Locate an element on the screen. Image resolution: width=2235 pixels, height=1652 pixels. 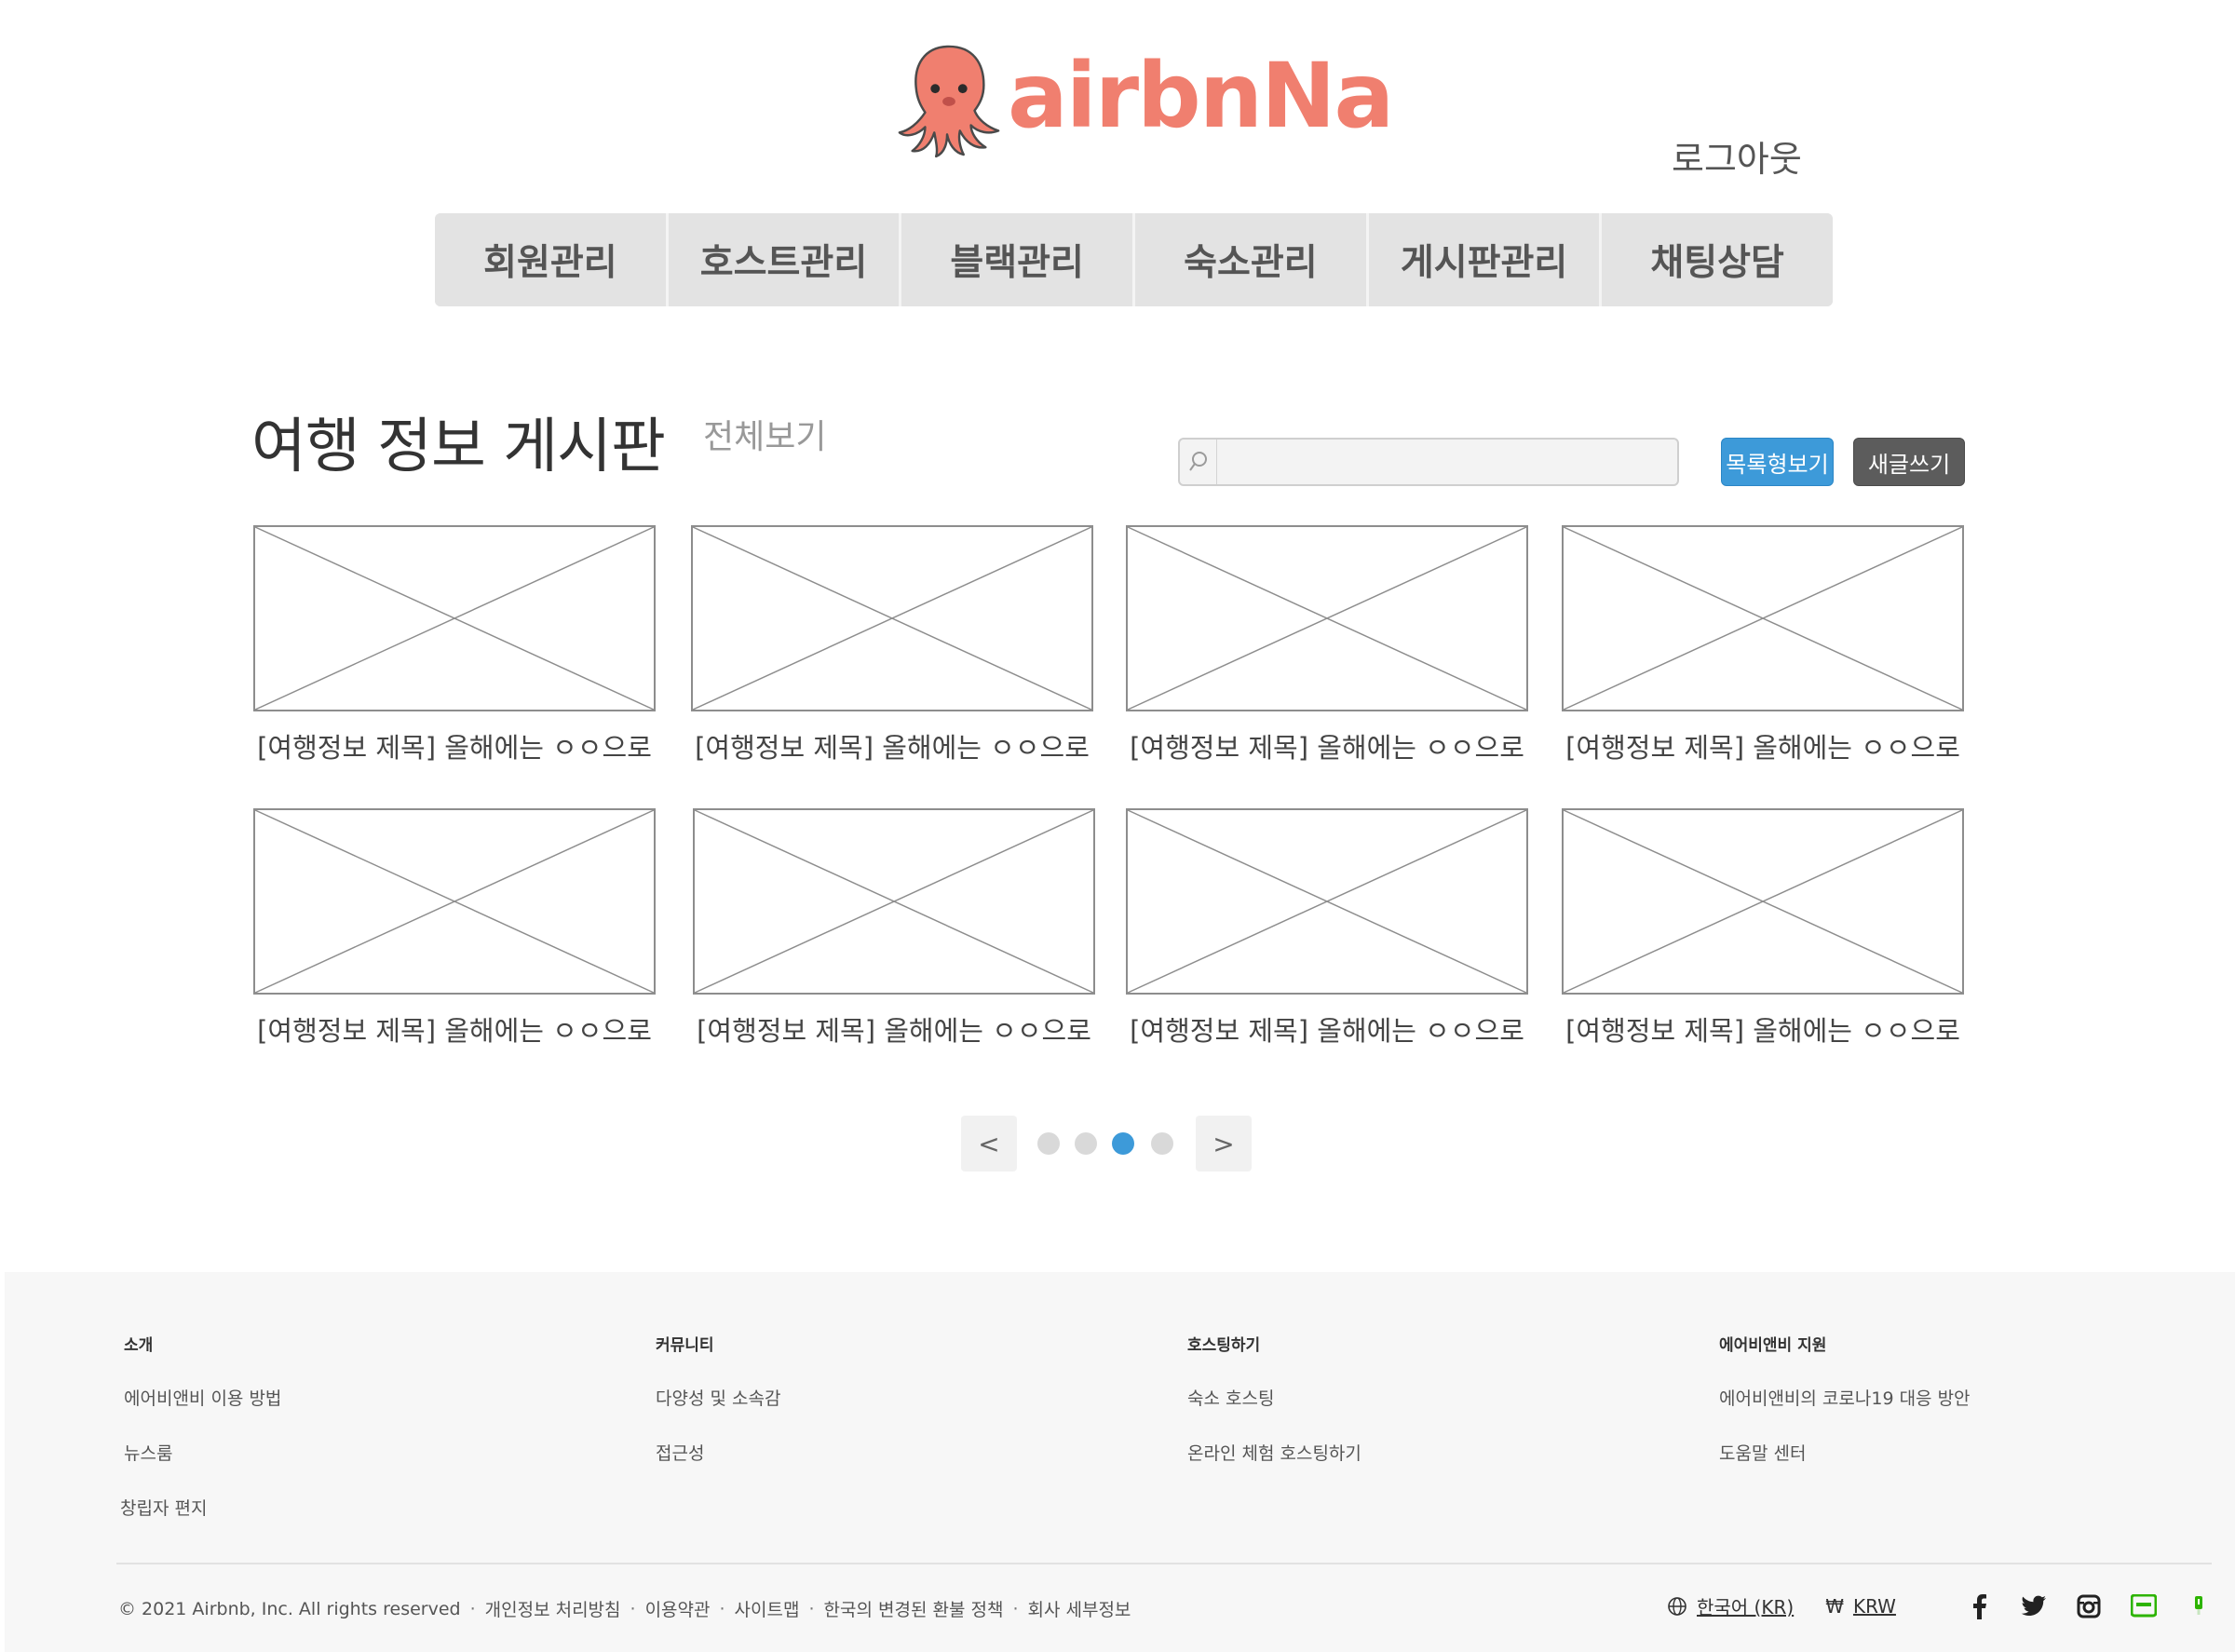
twitter-icon is located at coordinates (2034, 1606).